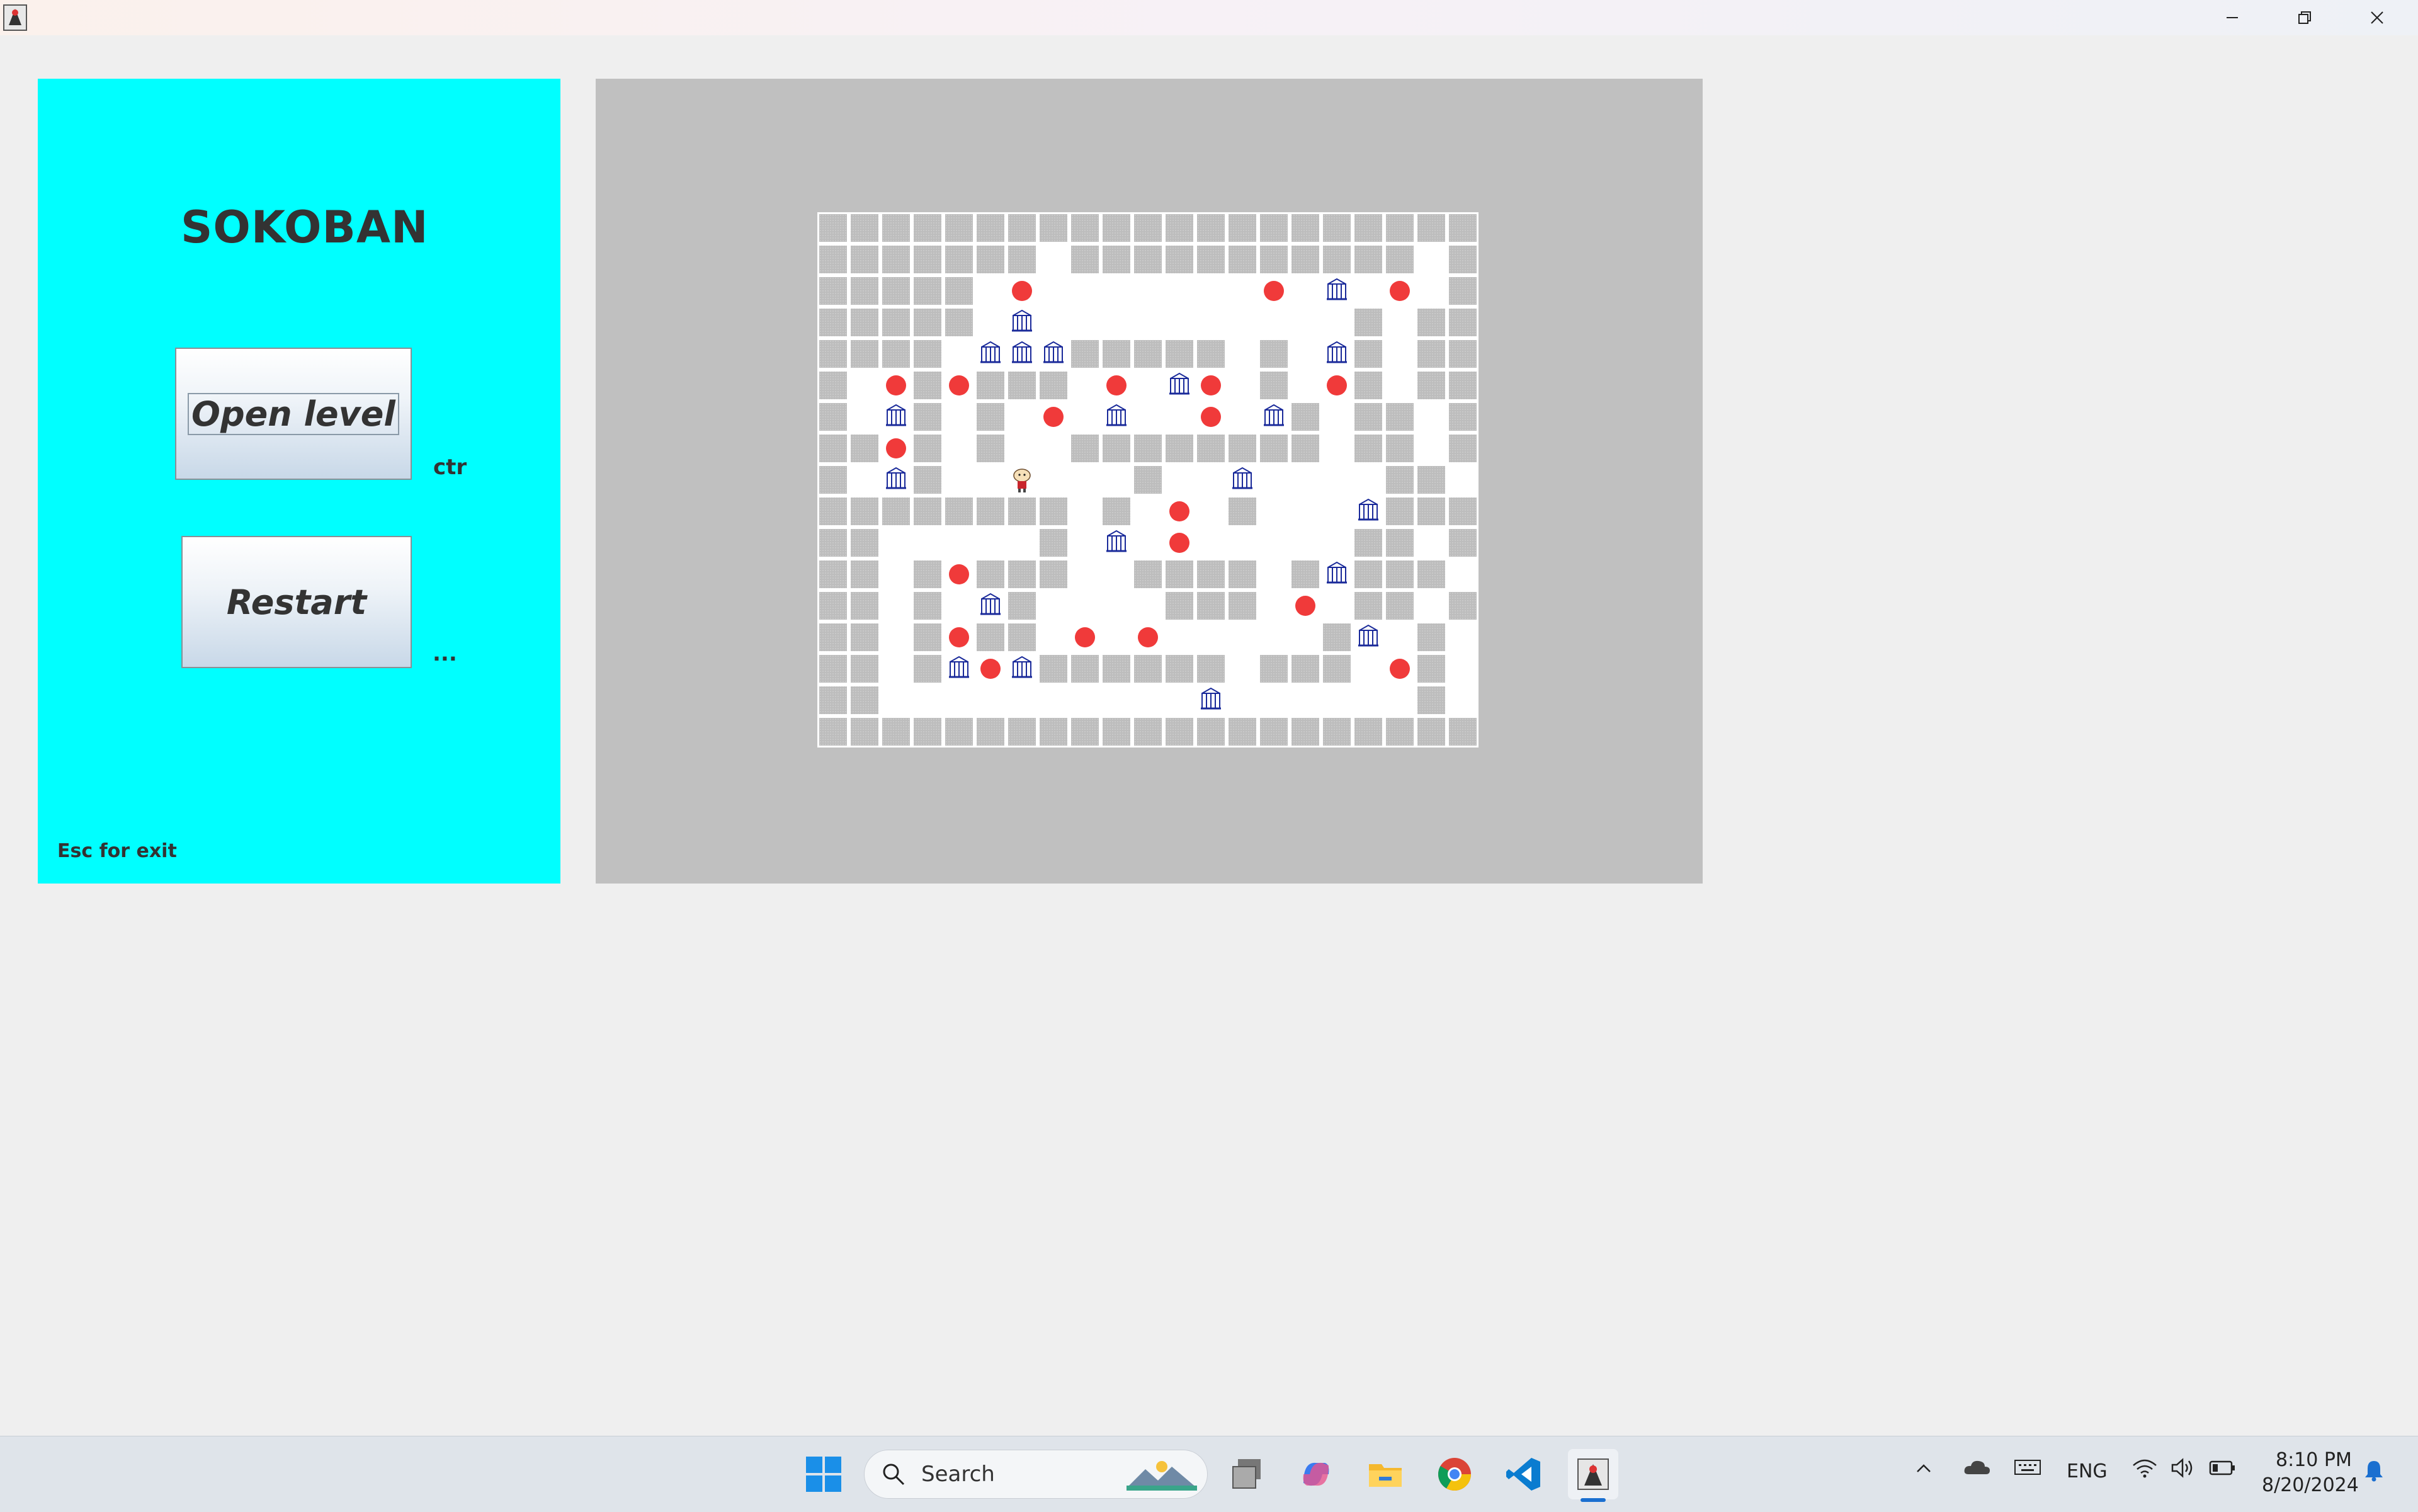  What do you see at coordinates (2314, 1460) in the screenshot?
I see `clock-time: 8:10 PM` at bounding box center [2314, 1460].